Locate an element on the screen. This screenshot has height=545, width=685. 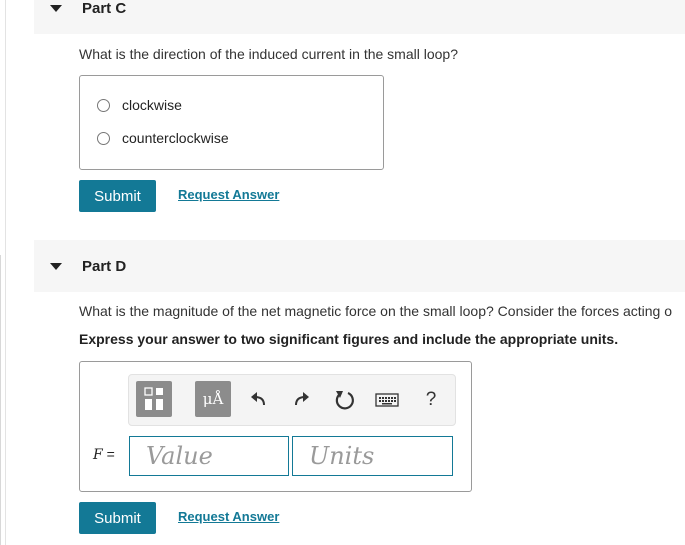
option-label: clockwise is located at coordinates (152, 105).